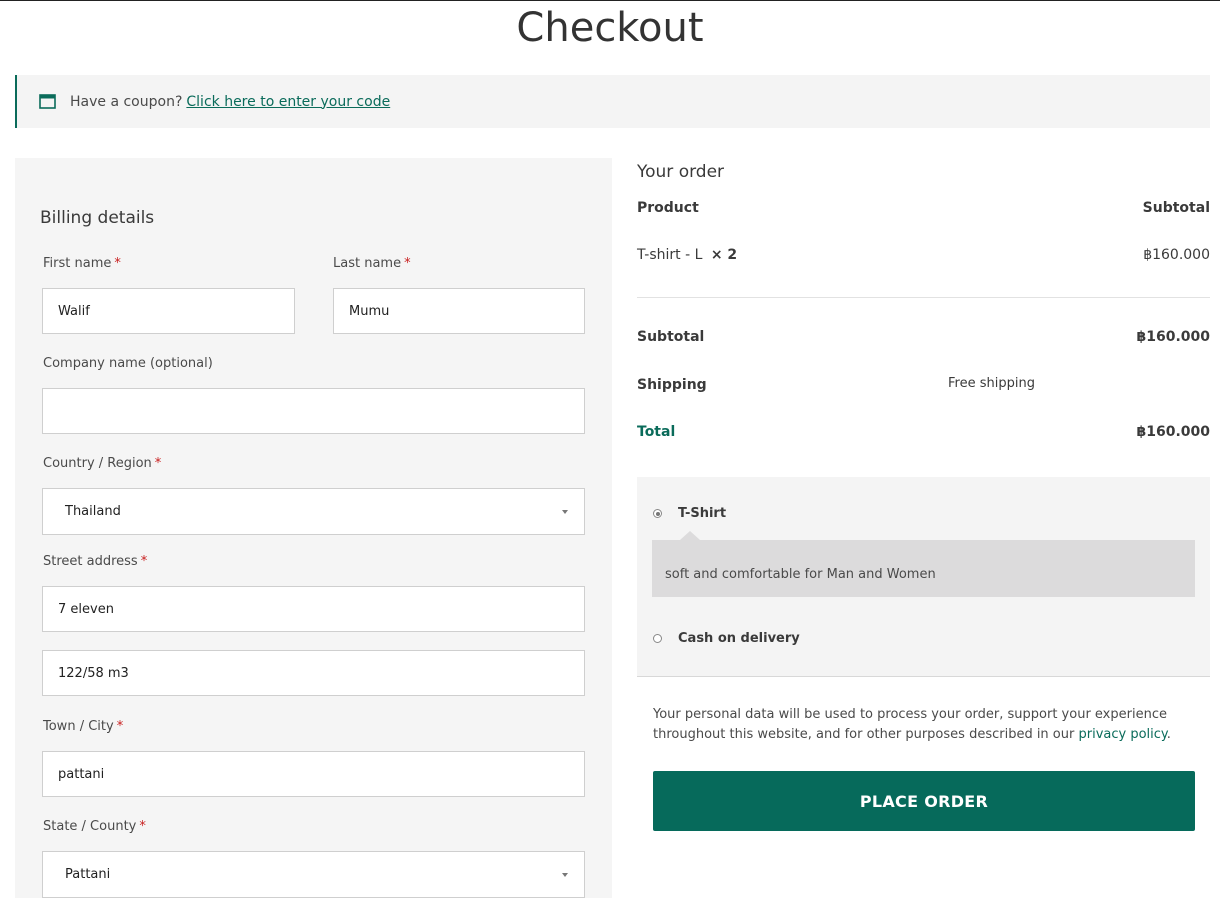 This screenshot has height=898, width=1220. What do you see at coordinates (702, 513) in the screenshot?
I see `payment-method-tshirt-label: T-Shirt` at bounding box center [702, 513].